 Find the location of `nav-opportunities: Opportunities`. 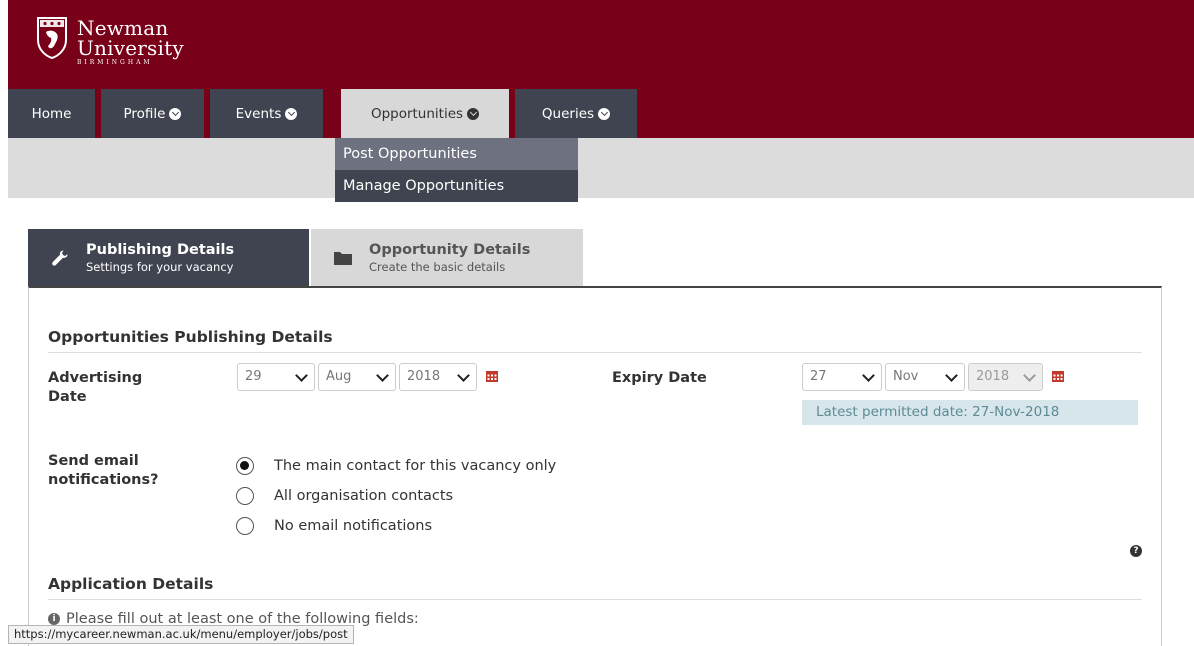

nav-opportunities: Opportunities is located at coordinates (425, 113).